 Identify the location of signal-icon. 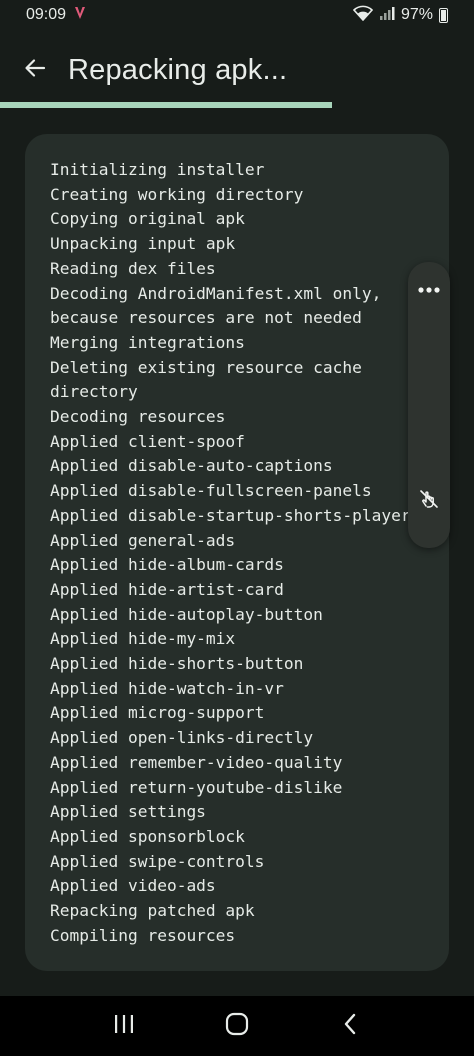
(387, 15).